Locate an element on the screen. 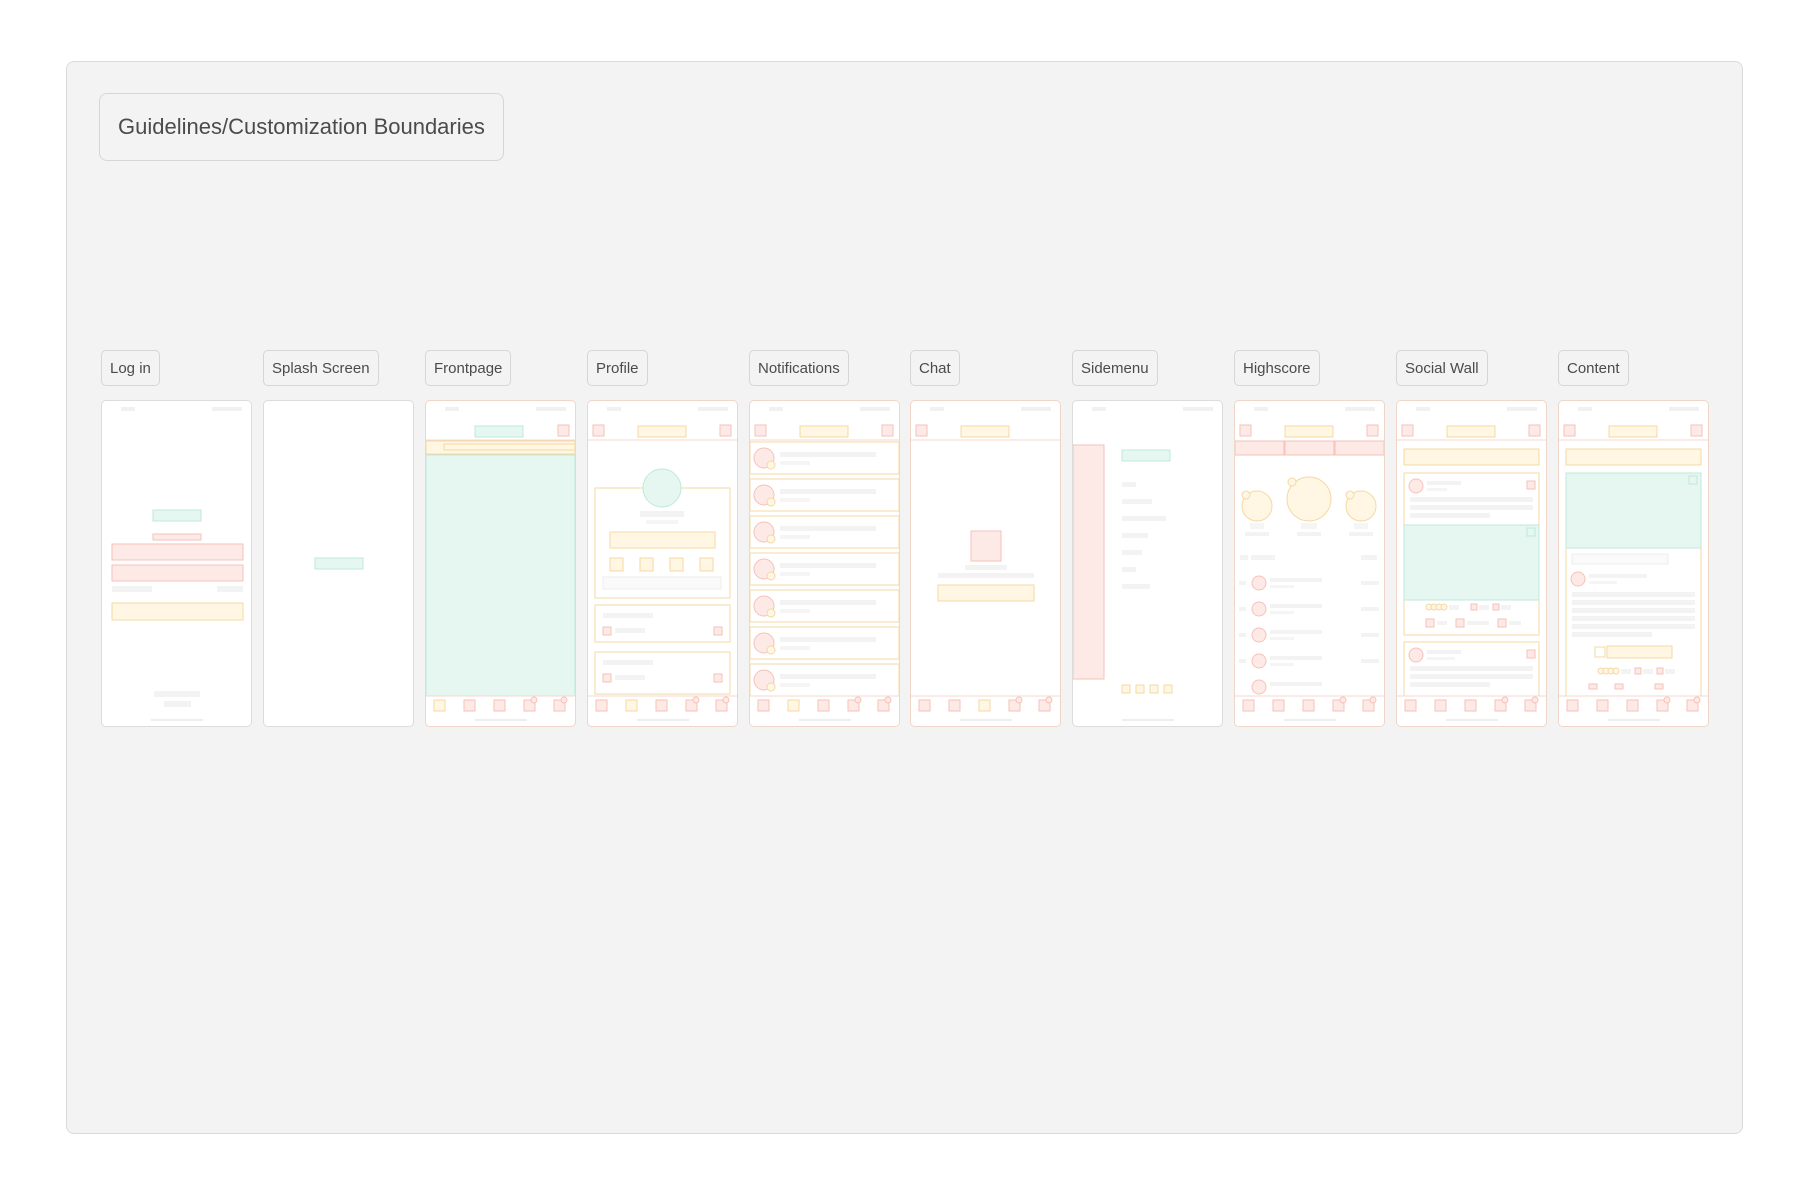 This screenshot has height=1200, width=1800. phone-frame-frontpage is located at coordinates (500, 563).